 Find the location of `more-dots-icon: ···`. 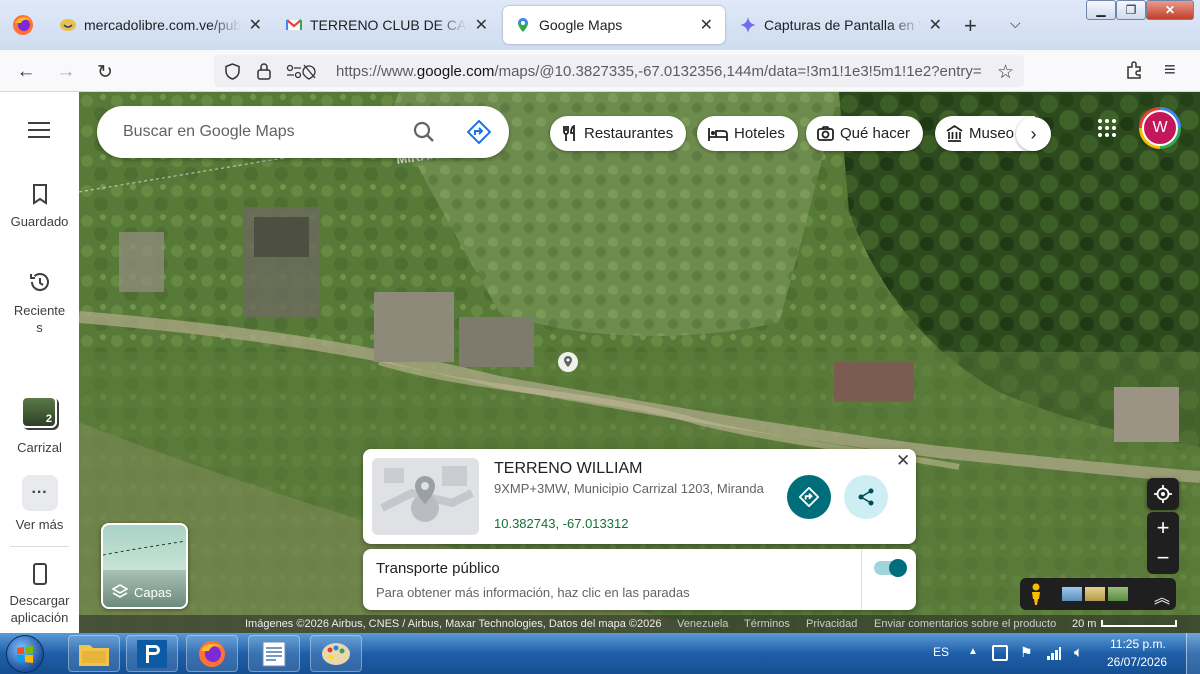

more-dots-icon: ··· is located at coordinates (39, 493).